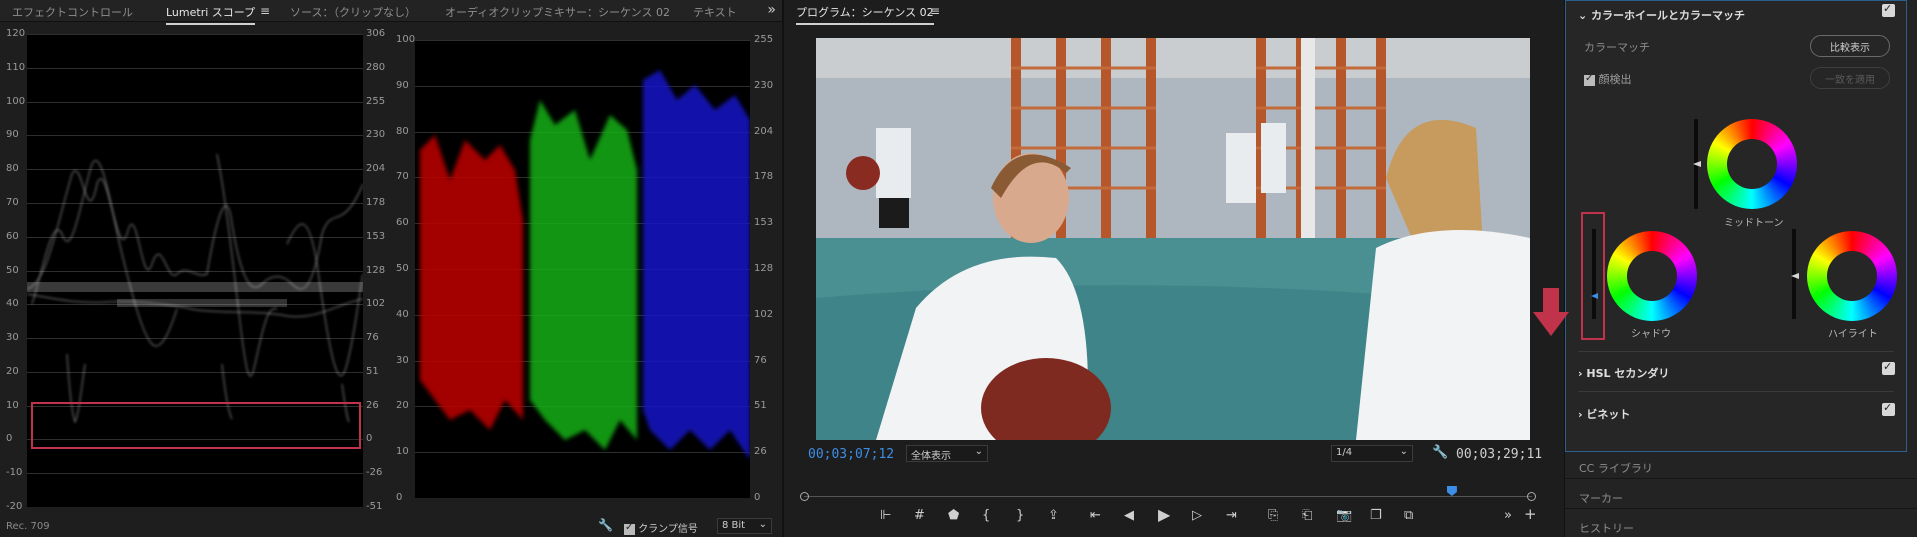 This screenshot has width=1917, height=537. I want to click on tab-history: ヒストリー, so click(1606, 528).